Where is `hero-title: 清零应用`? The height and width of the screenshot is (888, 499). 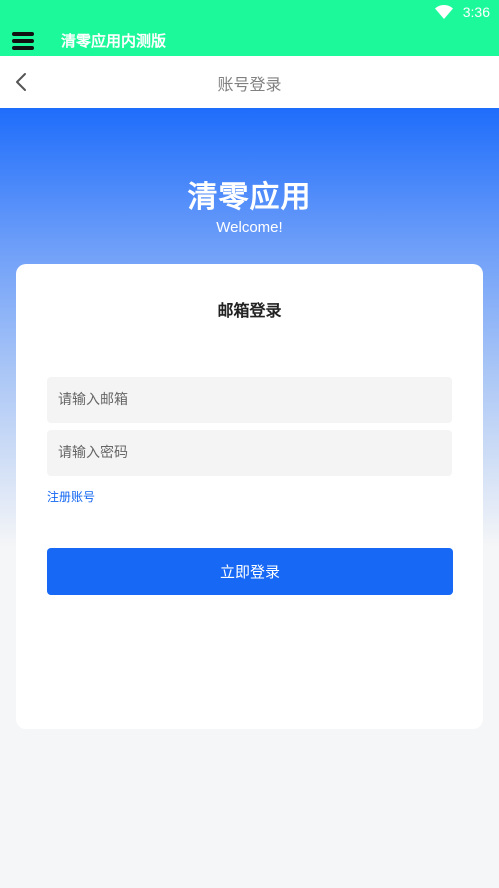
hero-title: 清零应用 is located at coordinates (249, 197).